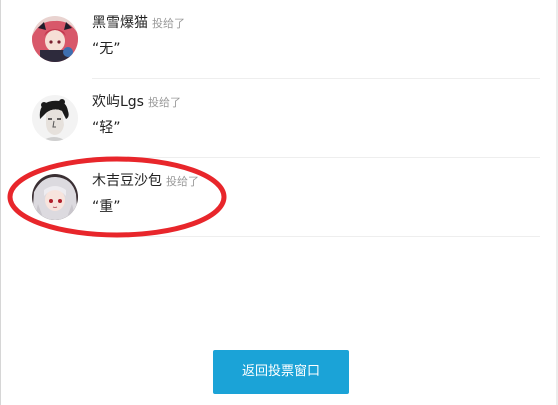 Image resolution: width=558 pixels, height=405 pixels. I want to click on divider, so click(316, 236).